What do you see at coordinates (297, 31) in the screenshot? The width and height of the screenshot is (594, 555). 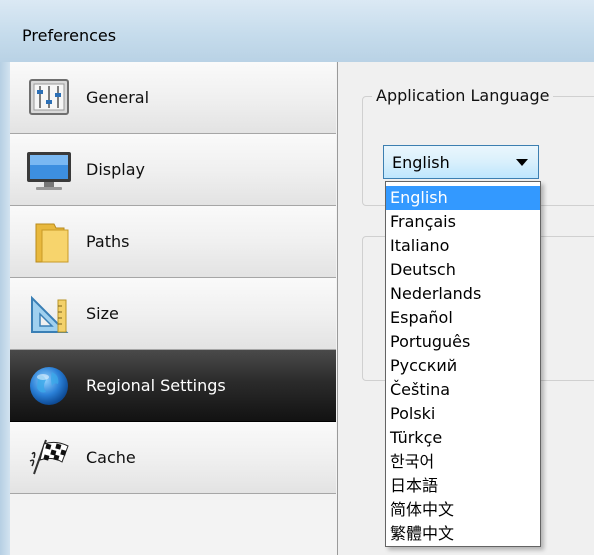 I see `title-bar: Preferences` at bounding box center [297, 31].